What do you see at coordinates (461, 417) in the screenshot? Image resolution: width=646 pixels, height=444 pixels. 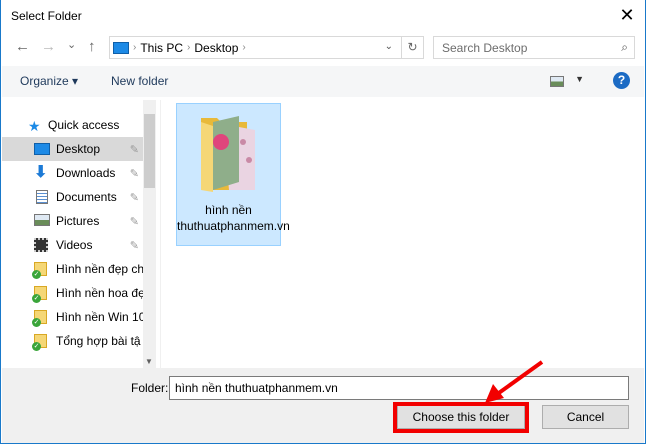 I see `highlight-box` at bounding box center [461, 417].